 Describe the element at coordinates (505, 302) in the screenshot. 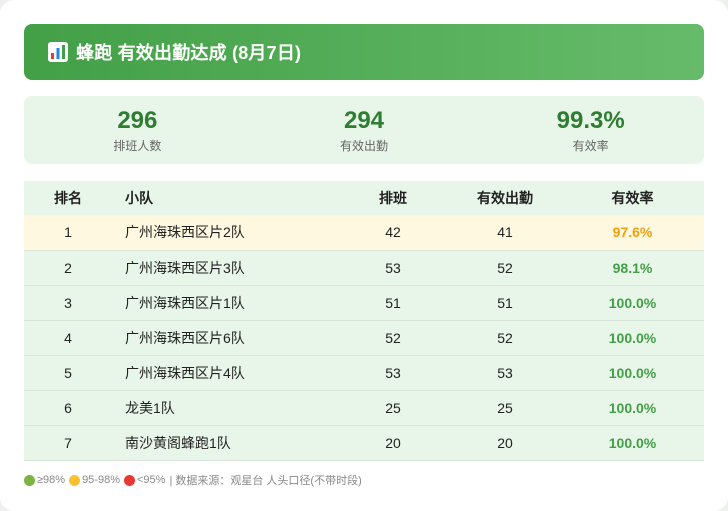

I see `valid-cell: 51` at that location.